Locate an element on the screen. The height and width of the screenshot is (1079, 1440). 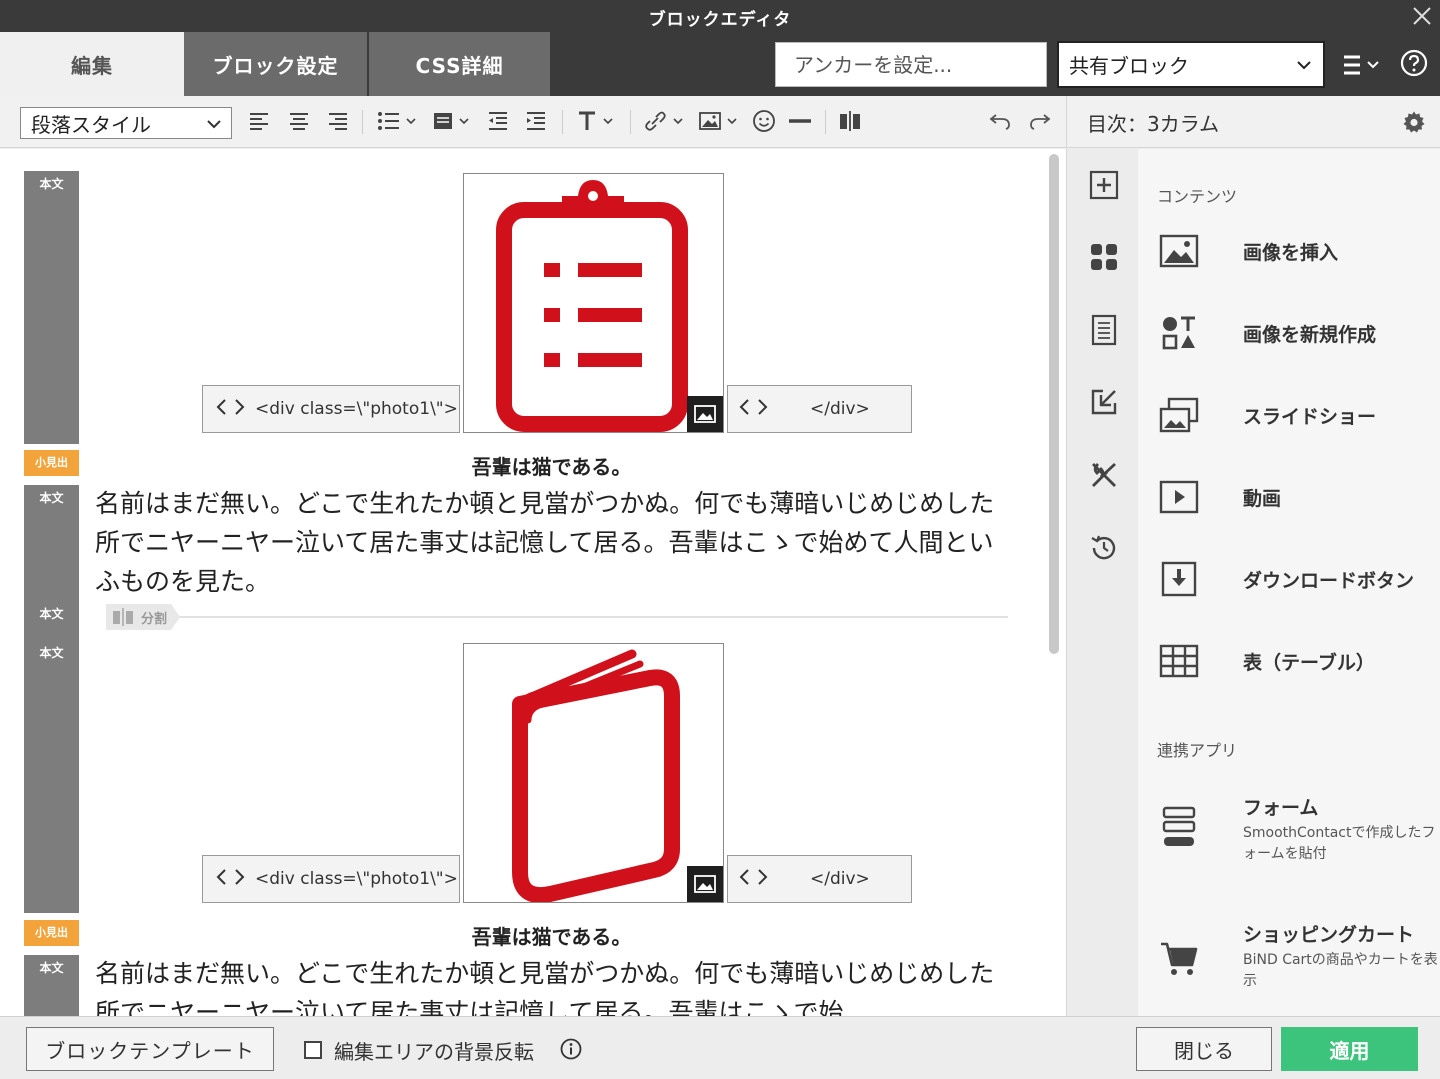
table-item: 表（テーブル） is located at coordinates (1293, 661).